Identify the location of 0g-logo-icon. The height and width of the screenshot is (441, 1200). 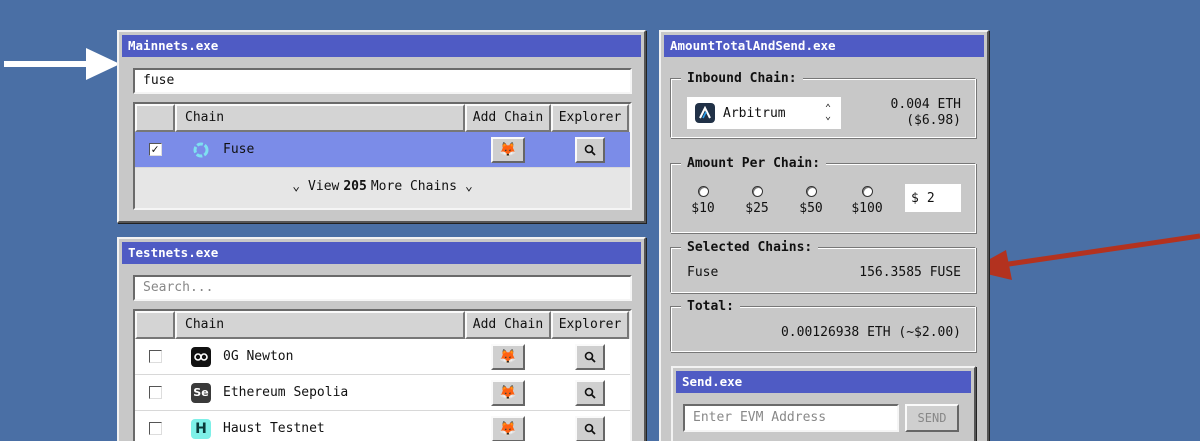
(201, 356).